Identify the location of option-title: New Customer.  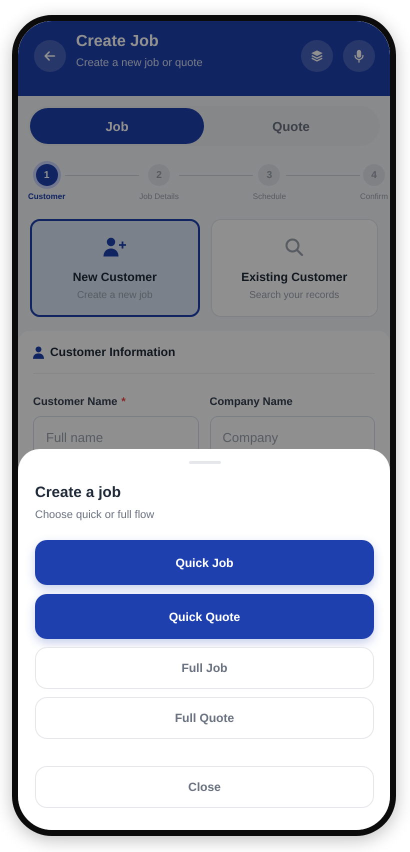
(114, 277).